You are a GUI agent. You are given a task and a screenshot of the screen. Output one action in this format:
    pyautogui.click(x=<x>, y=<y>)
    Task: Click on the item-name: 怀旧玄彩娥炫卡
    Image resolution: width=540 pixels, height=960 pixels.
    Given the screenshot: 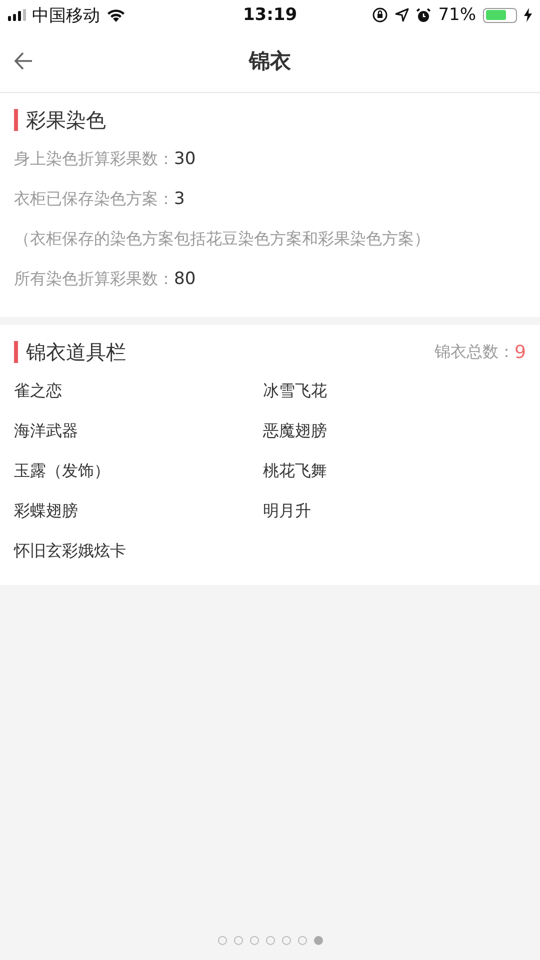 What is the action you would take?
    pyautogui.click(x=70, y=551)
    